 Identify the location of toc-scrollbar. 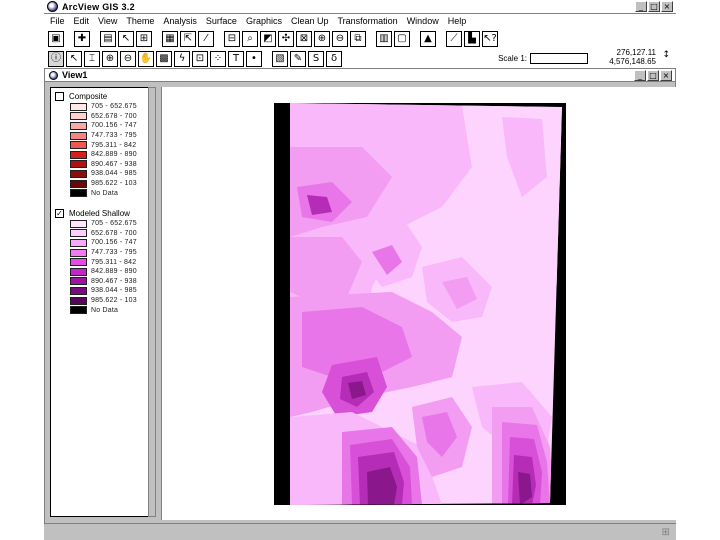
(152, 302).